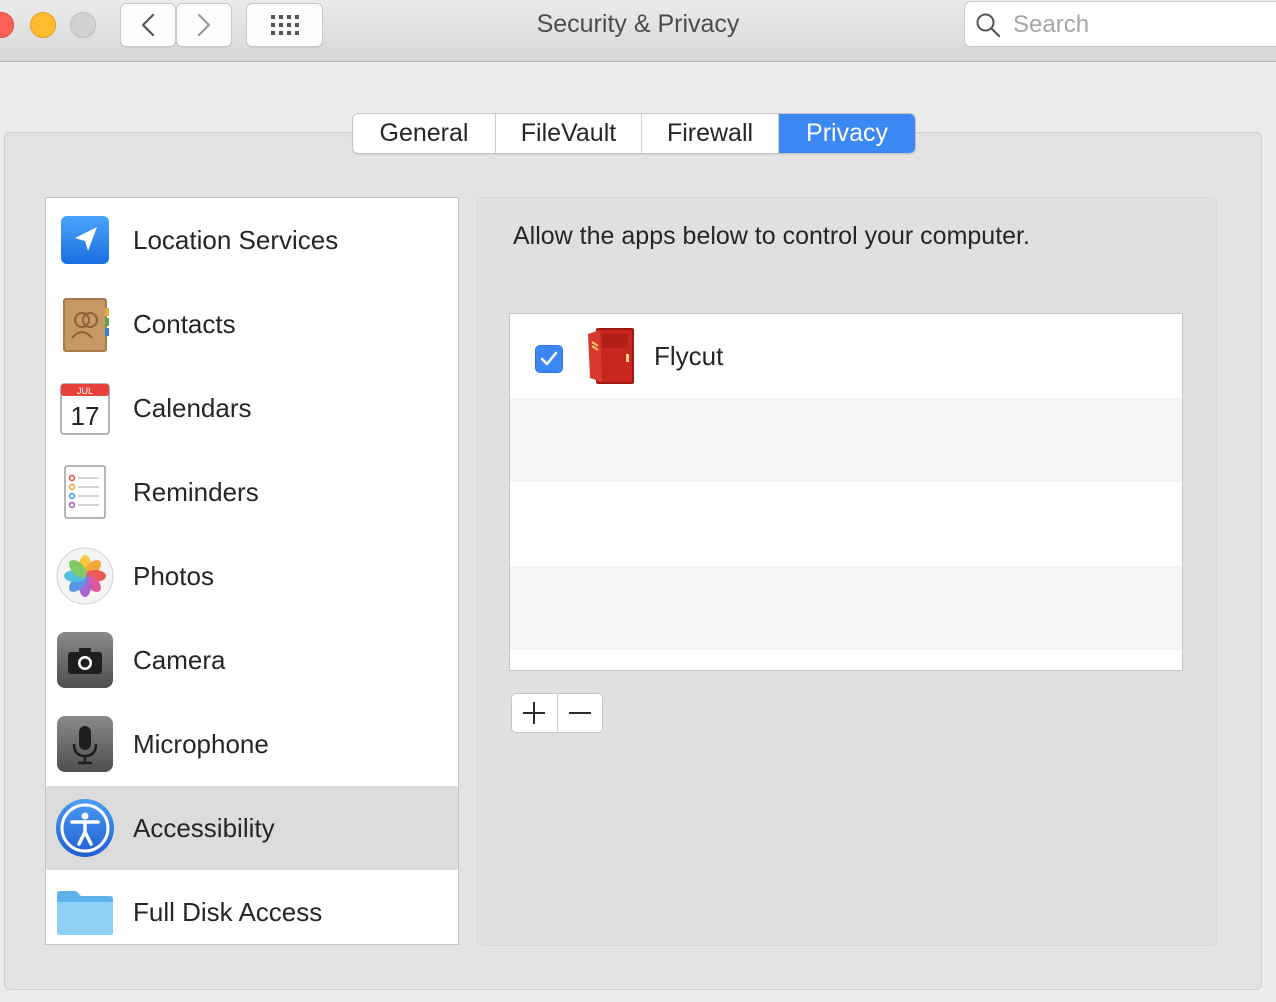 The image size is (1276, 1002). I want to click on sidebar-item-label: Reminders, so click(196, 492).